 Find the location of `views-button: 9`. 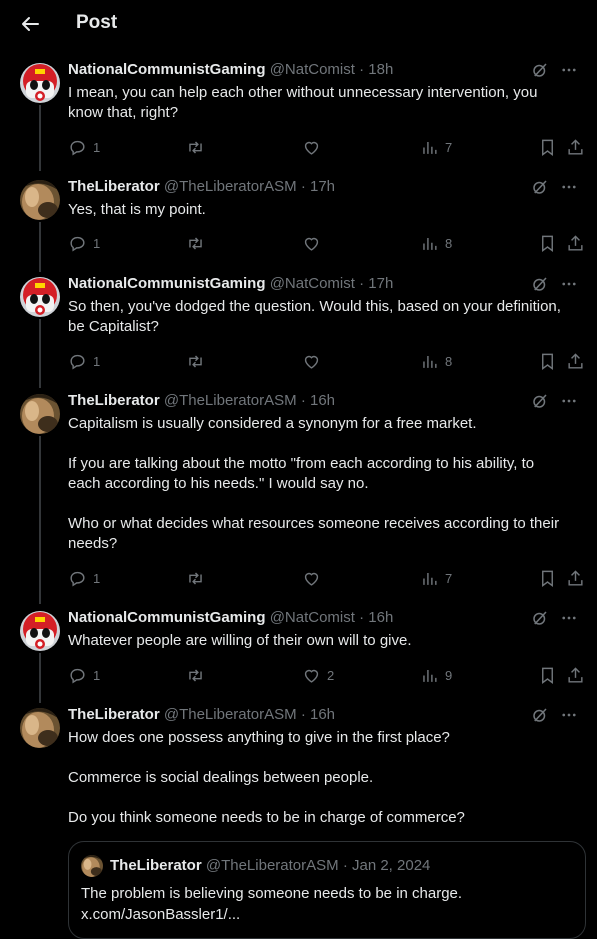

views-button: 9 is located at coordinates (436, 675).